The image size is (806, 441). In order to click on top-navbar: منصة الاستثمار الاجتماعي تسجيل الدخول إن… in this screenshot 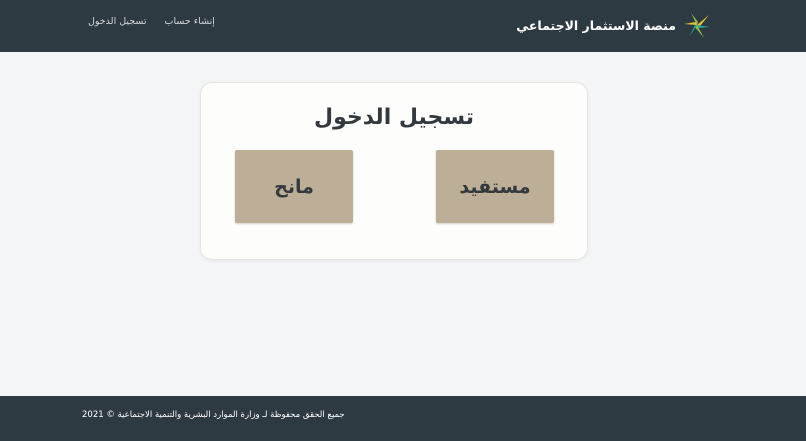, I will do `click(403, 26)`.